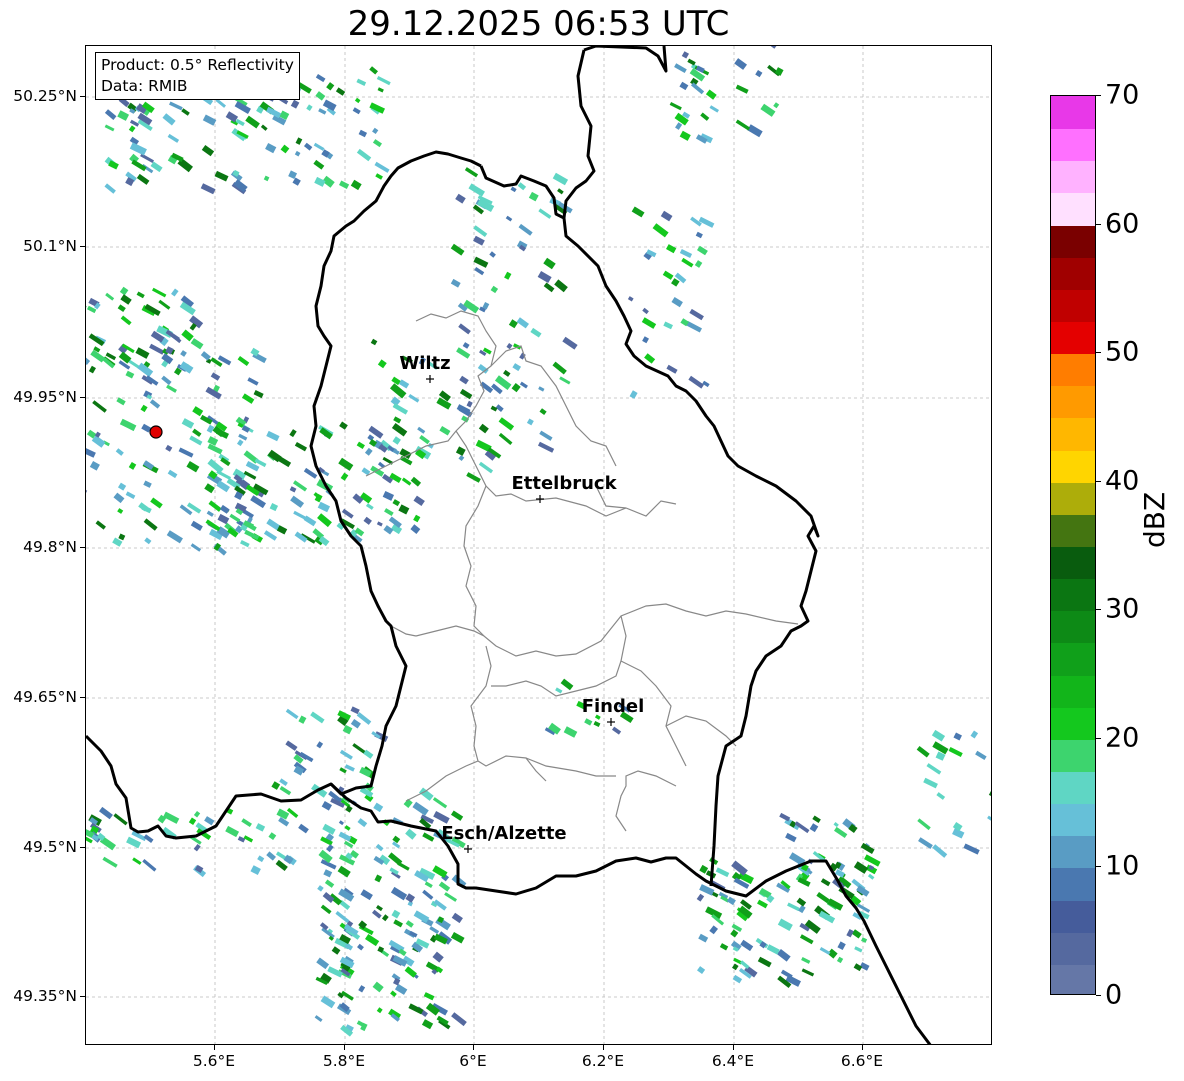  Describe the element at coordinates (156, 432) in the screenshot. I see `radar-site-marker` at that location.